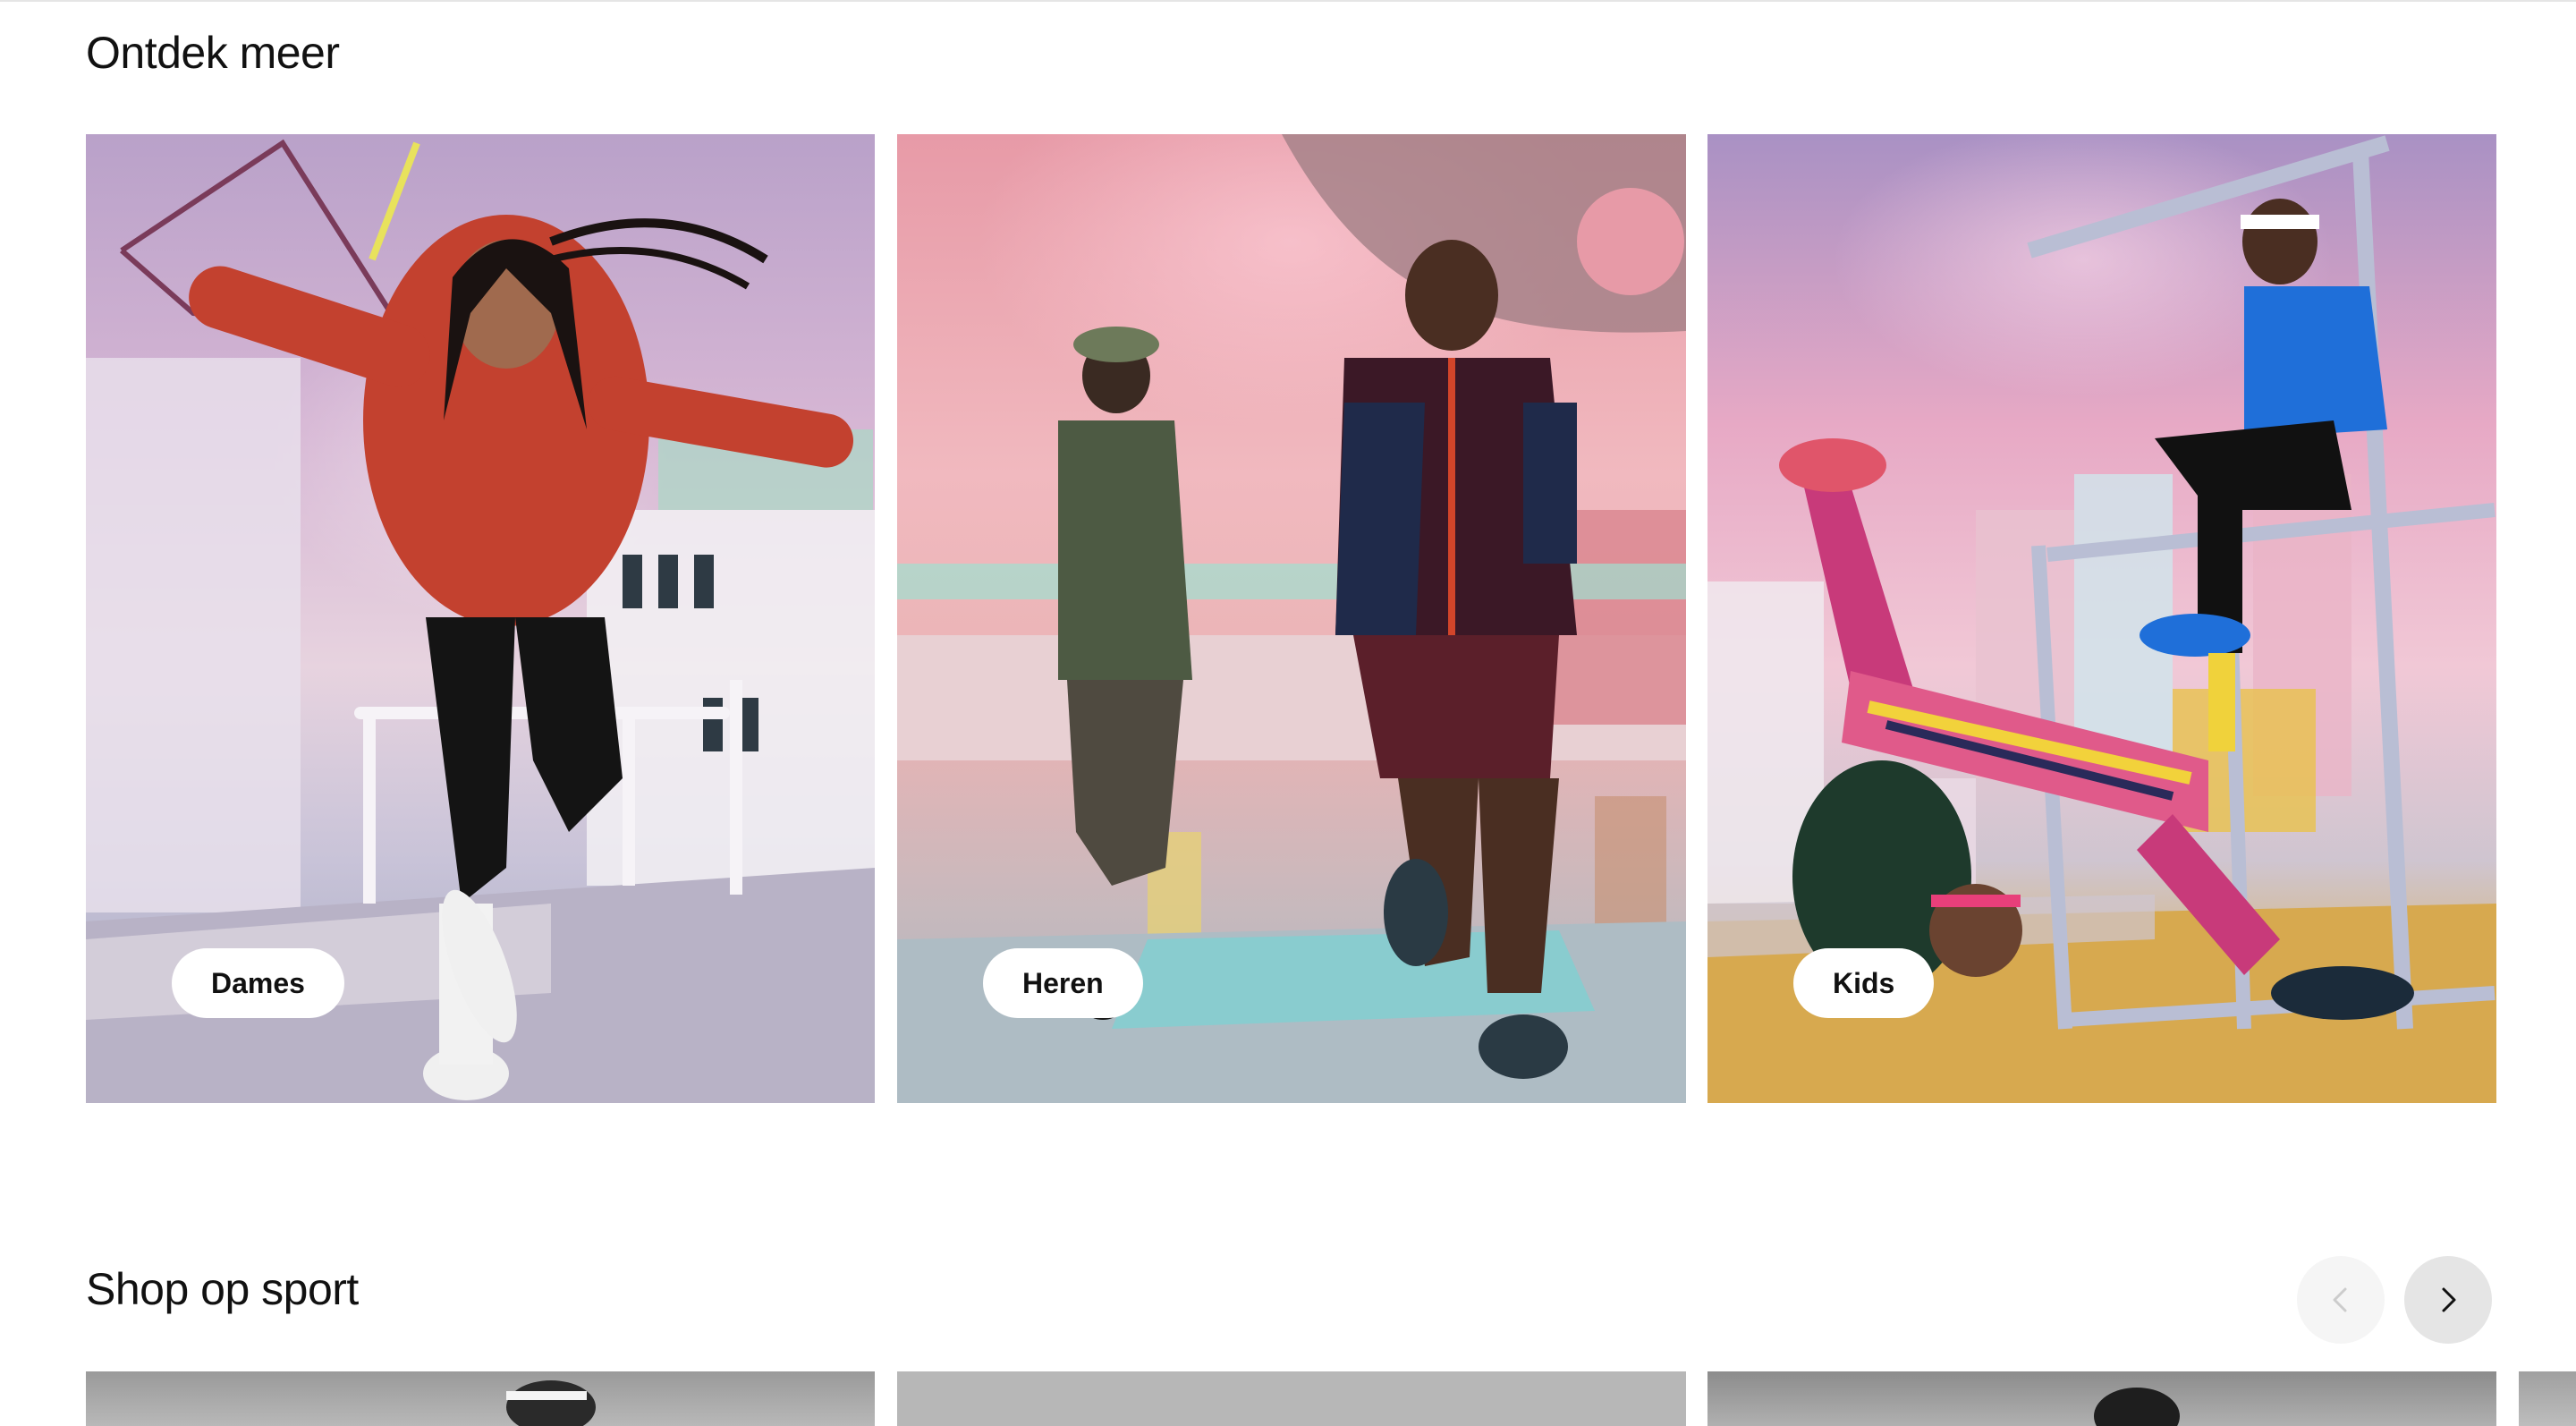 This screenshot has width=2576, height=1426. I want to click on section-title-ontdek-meer: Ontdek meer, so click(213, 53).